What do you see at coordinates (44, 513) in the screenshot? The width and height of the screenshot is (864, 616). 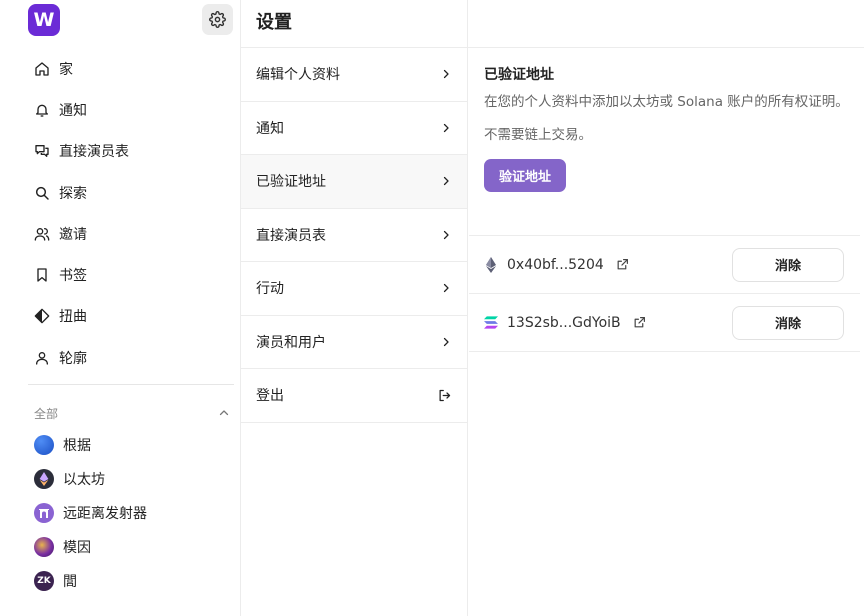 I see `farcaster-icon` at bounding box center [44, 513].